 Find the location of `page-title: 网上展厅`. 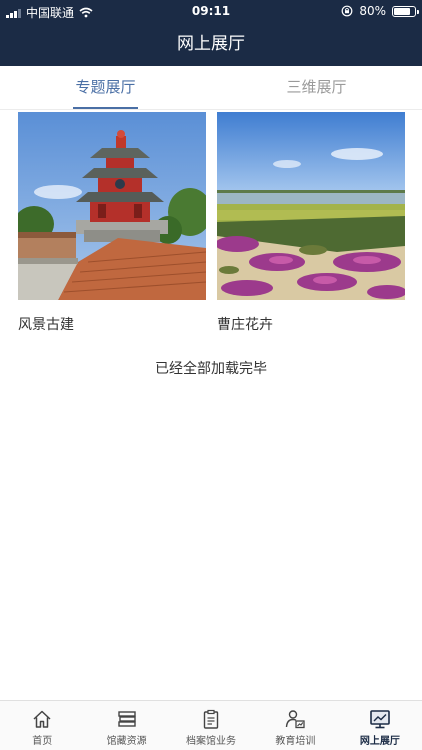

page-title: 网上展厅 is located at coordinates (211, 44).